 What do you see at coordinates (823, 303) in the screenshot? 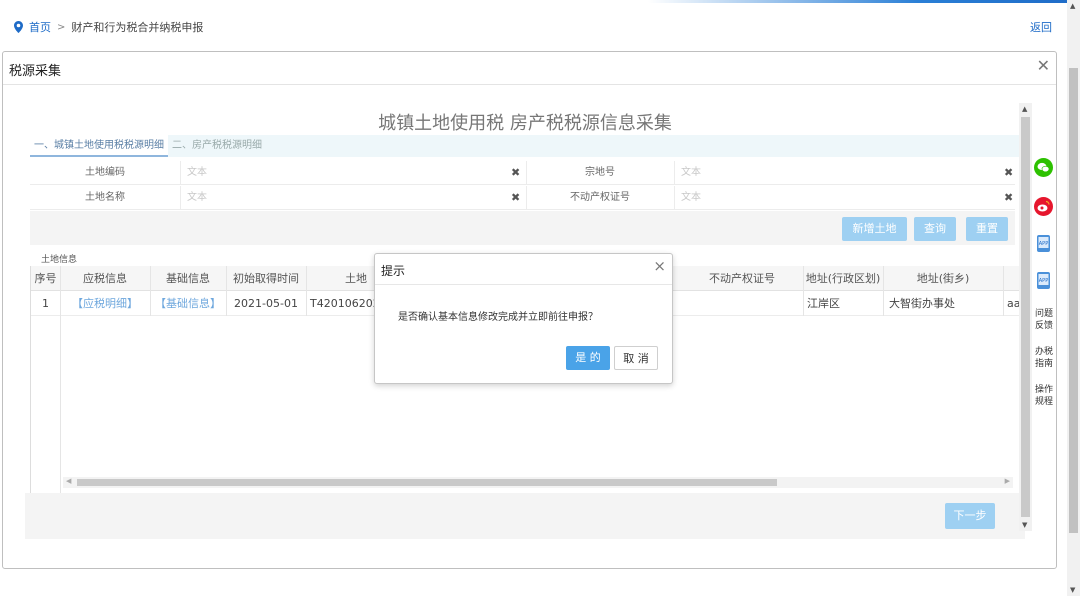
I see `district-cell: 江岸区` at bounding box center [823, 303].